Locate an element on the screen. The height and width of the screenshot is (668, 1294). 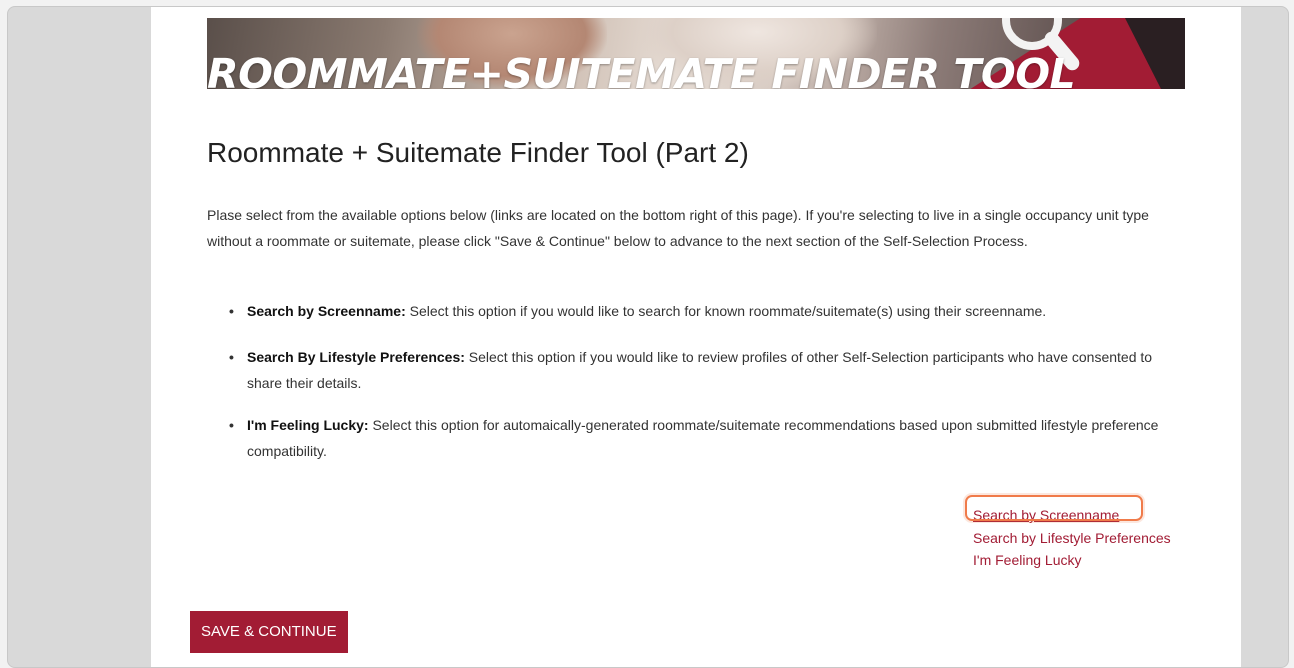
option-term: I'm Feeling Lucky: is located at coordinates (308, 425).